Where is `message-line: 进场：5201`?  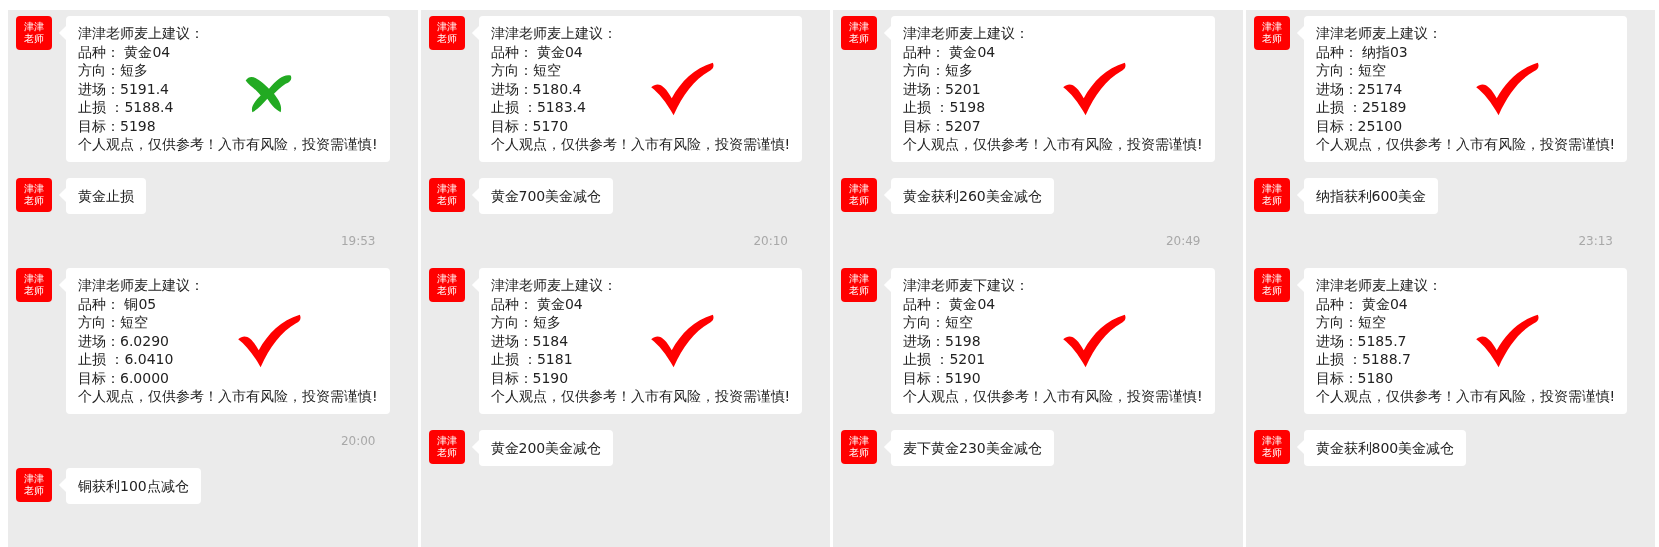
message-line: 进场：5201 is located at coordinates (942, 88).